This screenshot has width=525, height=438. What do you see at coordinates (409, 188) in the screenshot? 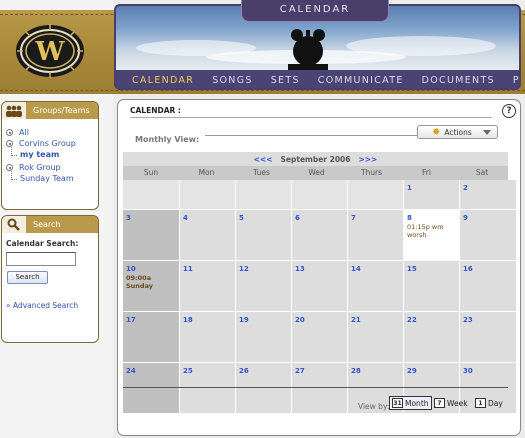
I see `day-number-link: 1` at bounding box center [409, 188].